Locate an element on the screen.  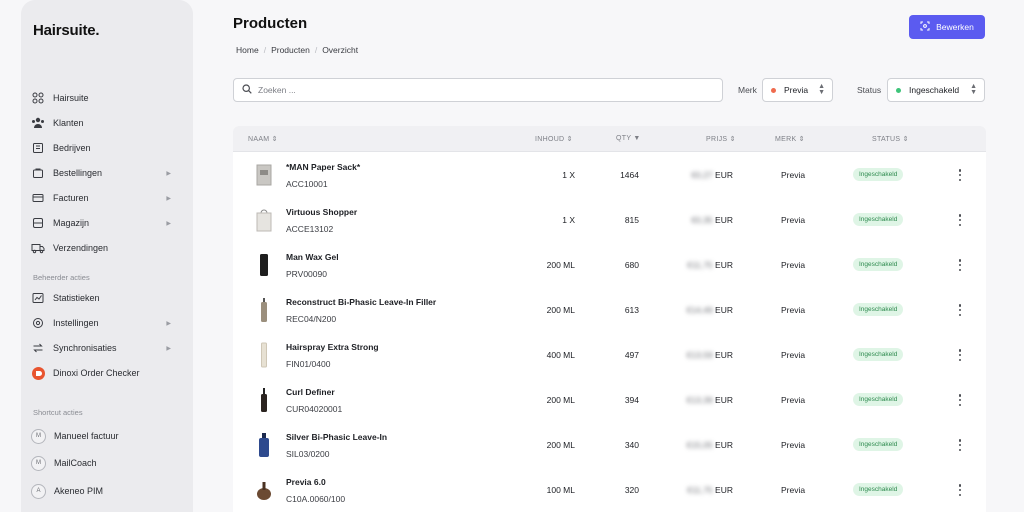
product-sku: ACCE13102 is located at coordinates (310, 229).